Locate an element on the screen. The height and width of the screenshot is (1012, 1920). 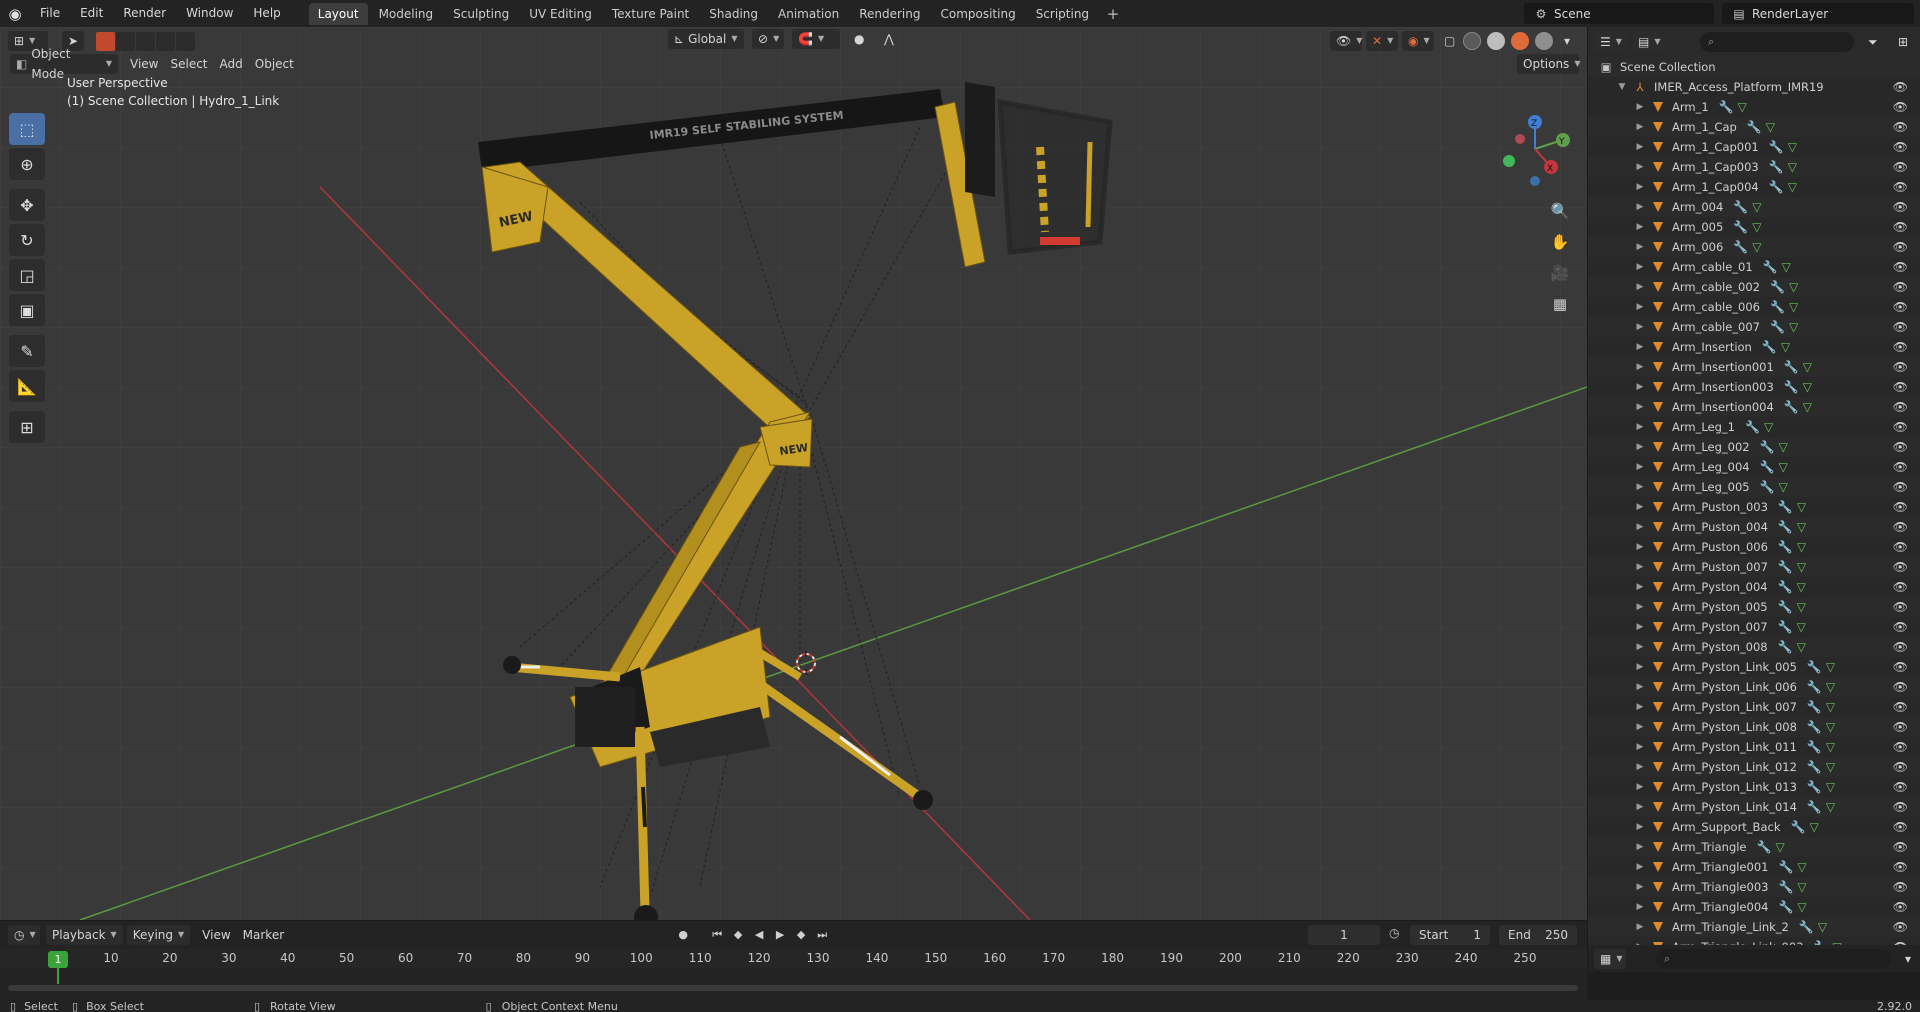
tab-sculpting: Sculpting is located at coordinates (481, 14).